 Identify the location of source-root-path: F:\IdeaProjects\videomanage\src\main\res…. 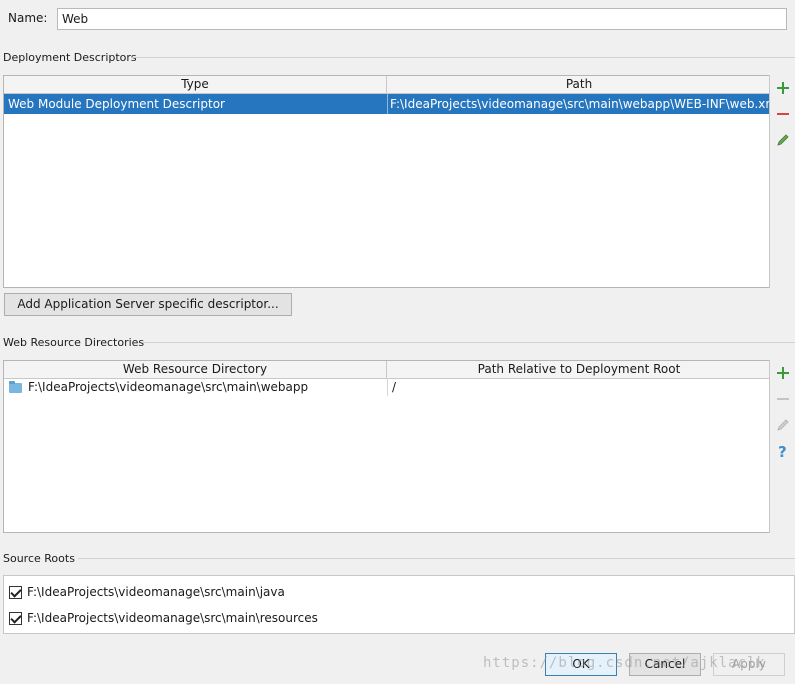
(172, 618).